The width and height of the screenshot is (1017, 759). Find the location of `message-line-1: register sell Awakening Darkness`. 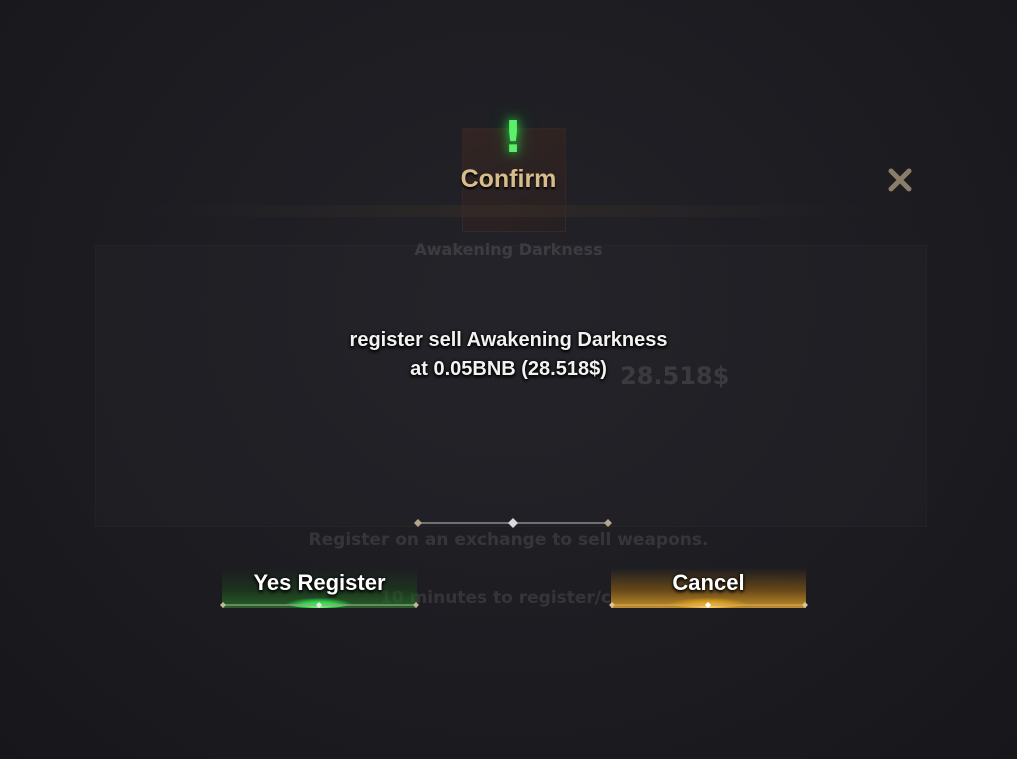

message-line-1: register sell Awakening Darkness is located at coordinates (508, 340).